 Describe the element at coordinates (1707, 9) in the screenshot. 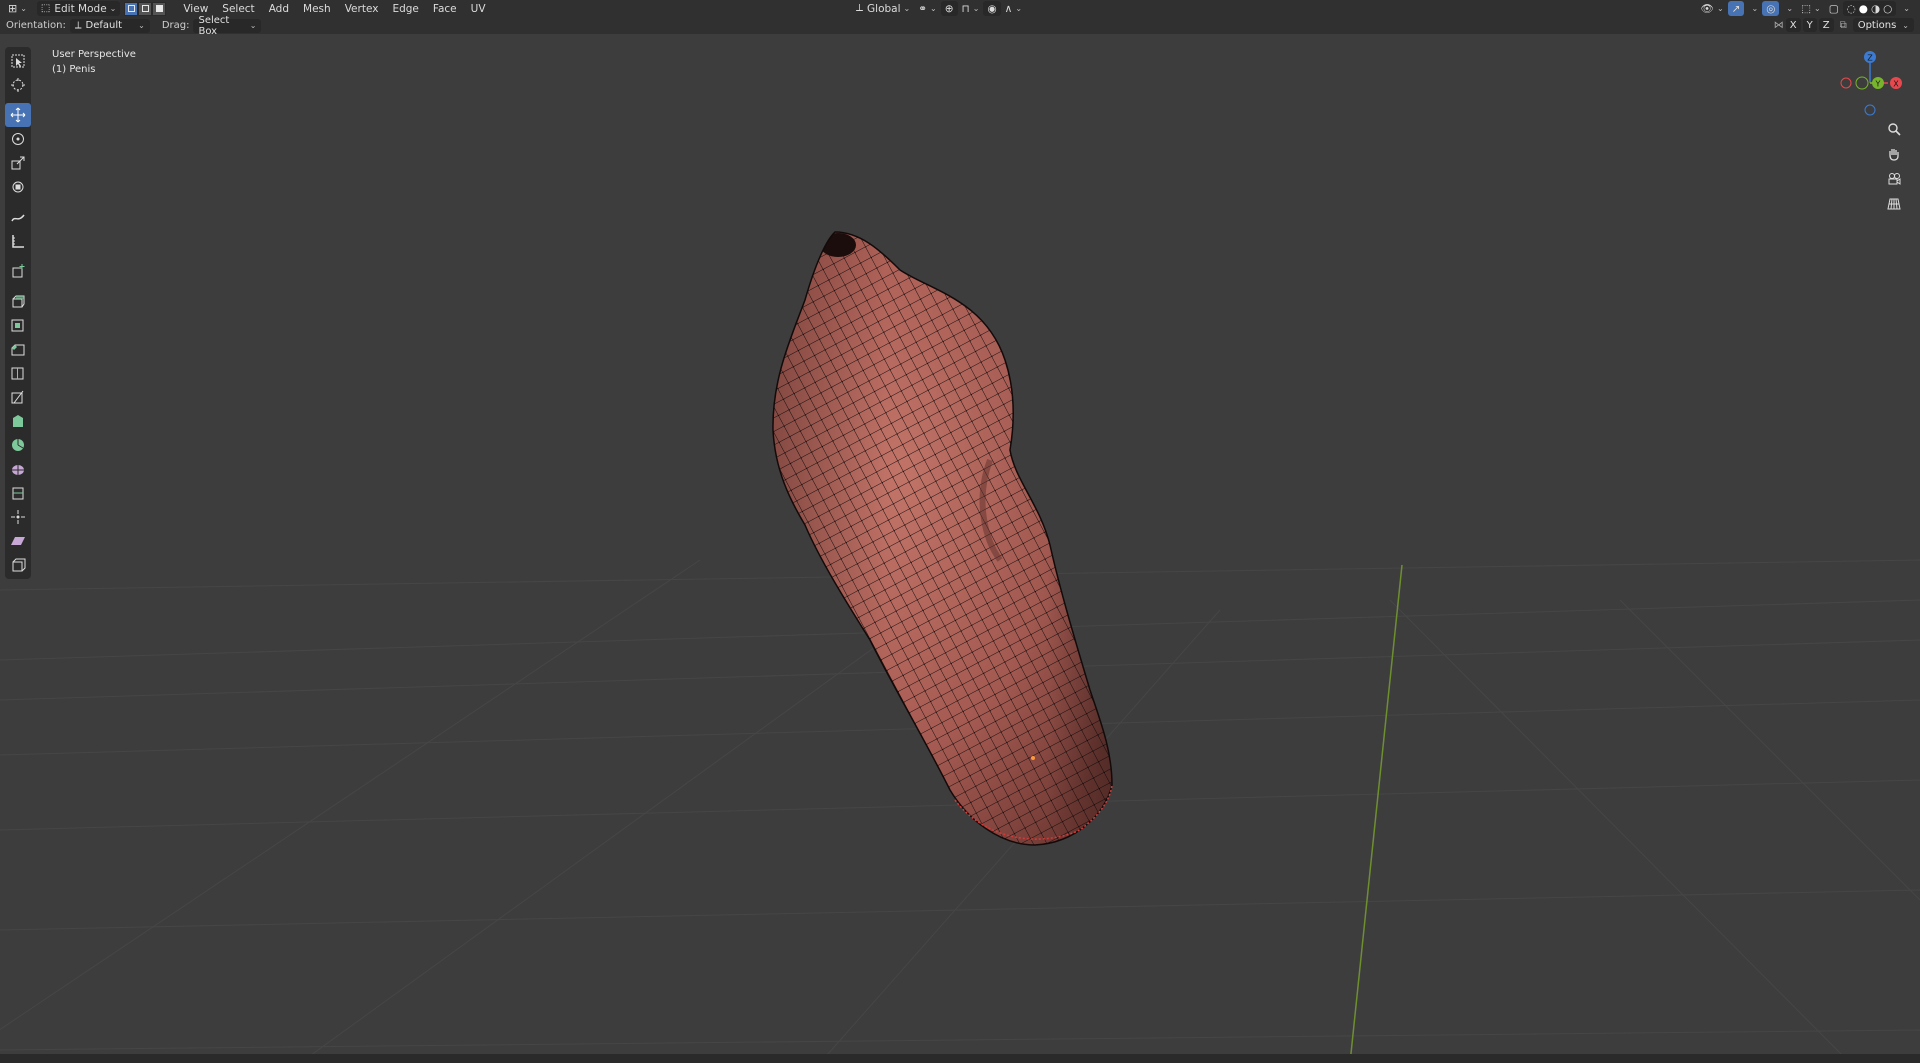

I see `eye-icon: 👁` at that location.